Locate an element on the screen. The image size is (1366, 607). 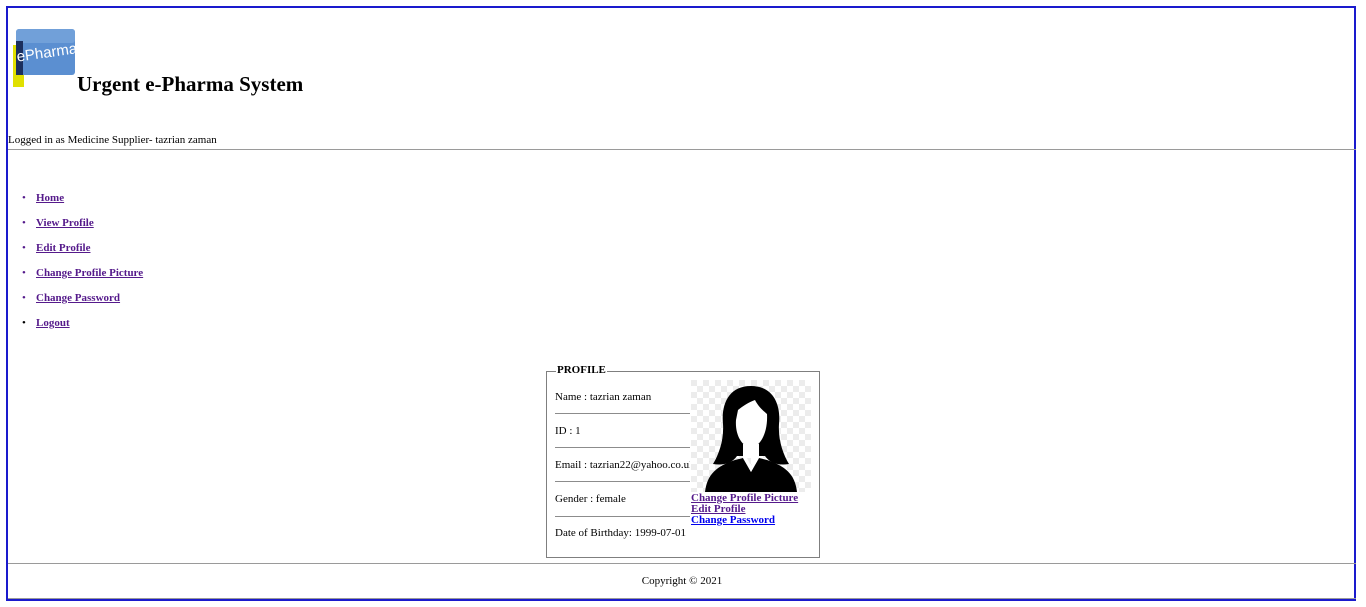
profile-legend: PROFILE is located at coordinates (581, 370).